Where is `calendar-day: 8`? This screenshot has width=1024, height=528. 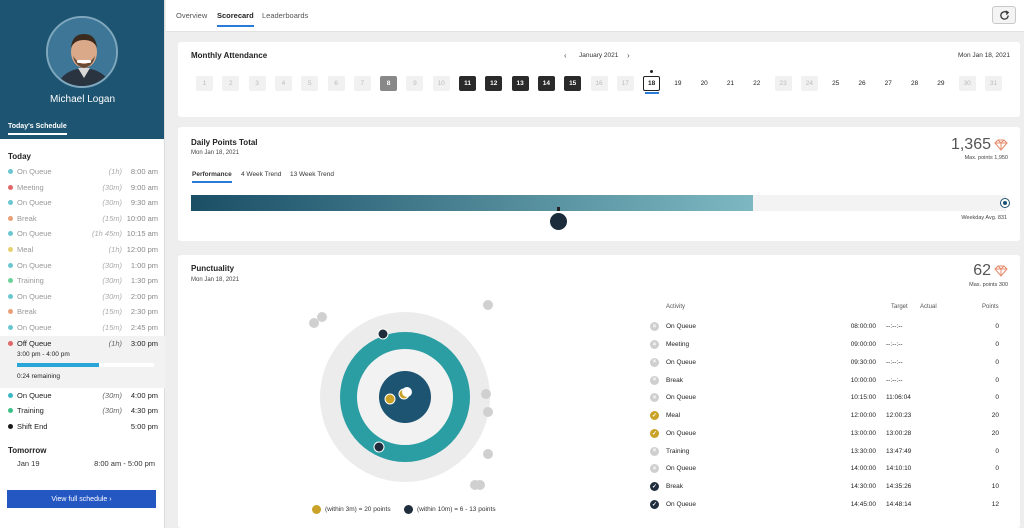
calendar-day: 8 is located at coordinates (389, 83).